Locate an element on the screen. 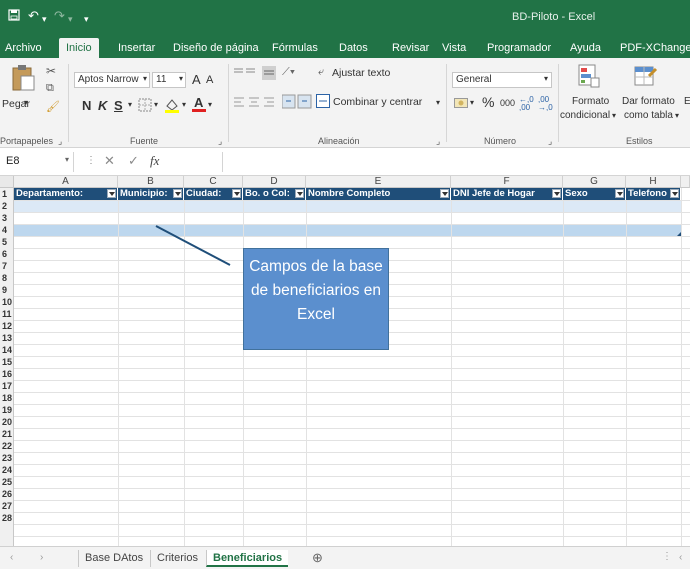  font-color-dropdown-icon: ▾ is located at coordinates (210, 104).